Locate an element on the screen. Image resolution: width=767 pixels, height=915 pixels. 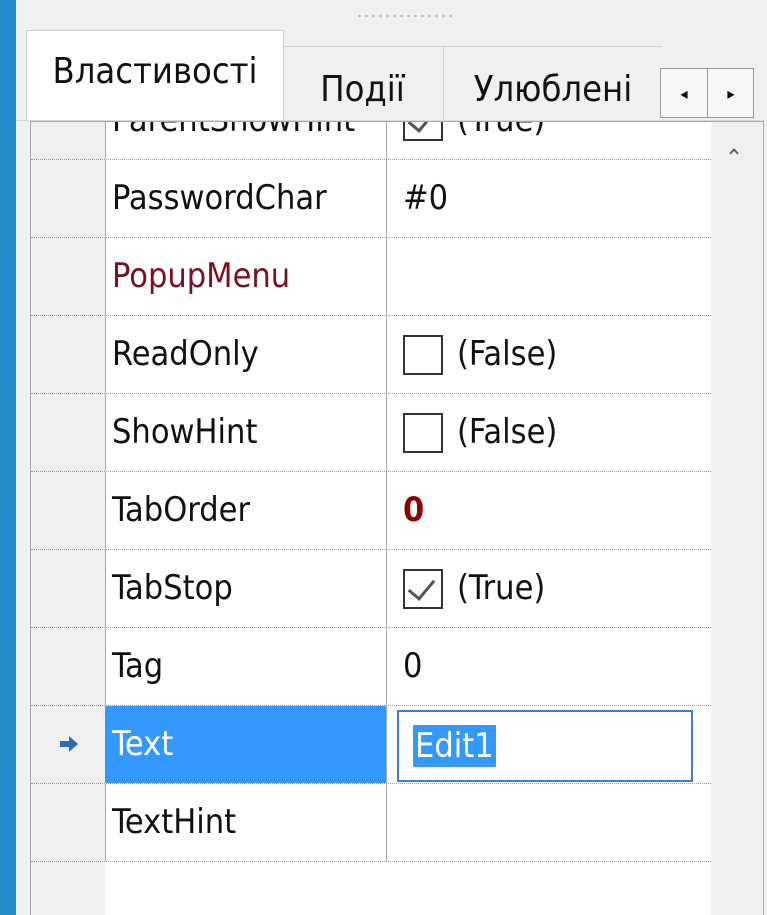
property-name: ShowHint is located at coordinates (246, 432).